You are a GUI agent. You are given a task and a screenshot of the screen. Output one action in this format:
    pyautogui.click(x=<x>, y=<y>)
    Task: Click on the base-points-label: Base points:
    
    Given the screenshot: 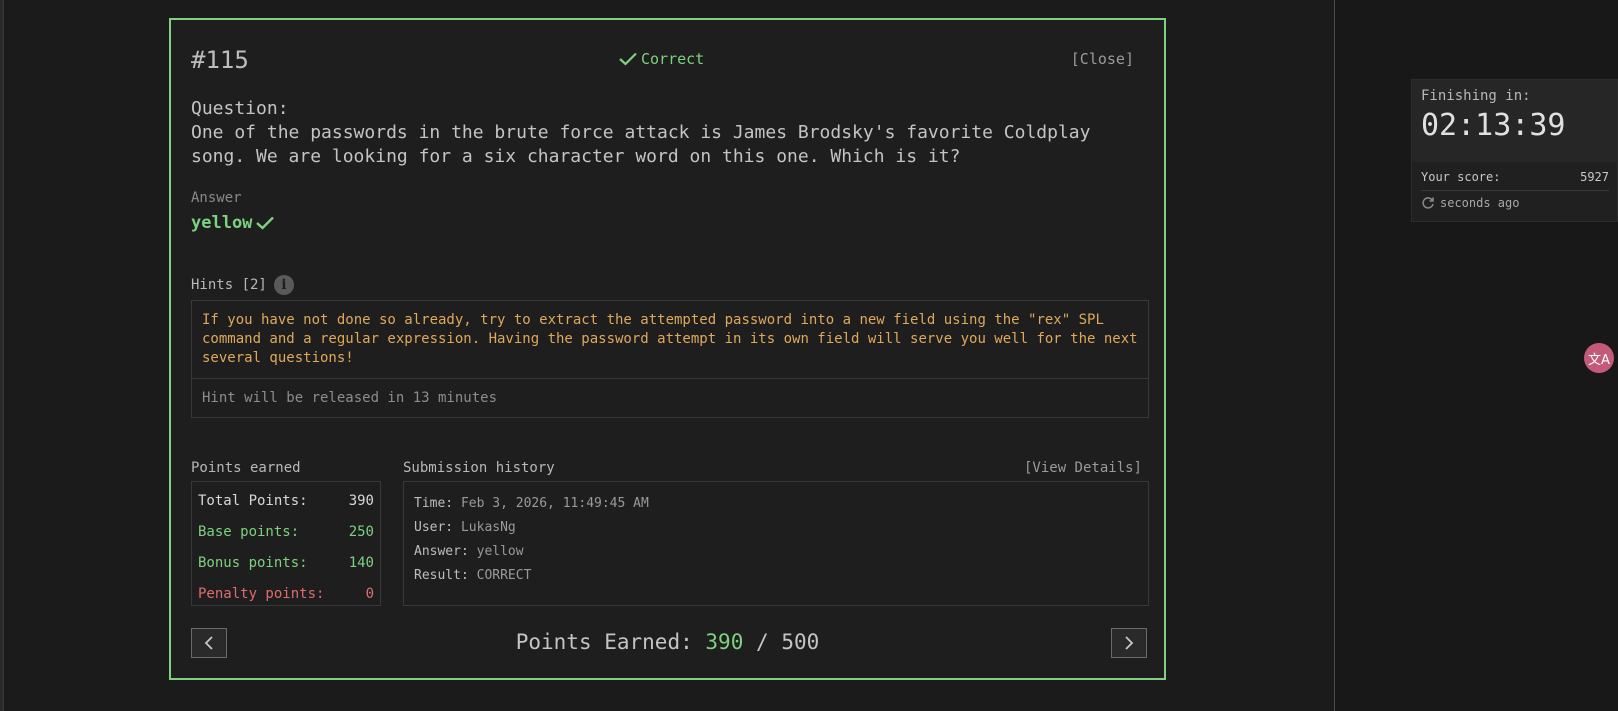 What is the action you would take?
    pyautogui.click(x=249, y=532)
    